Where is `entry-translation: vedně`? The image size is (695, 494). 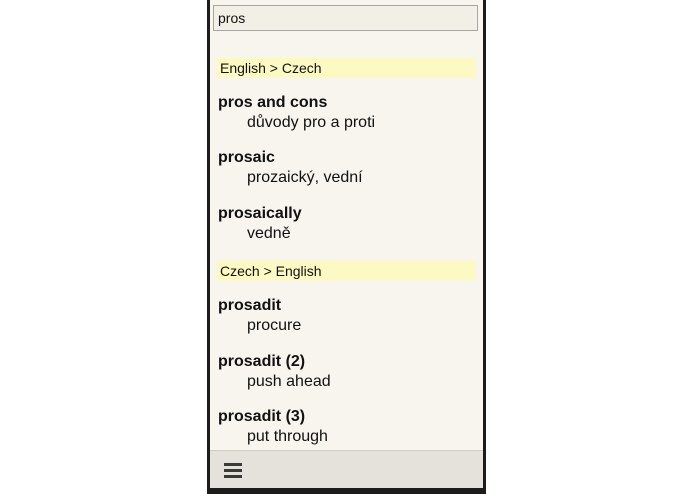 entry-translation: vedně is located at coordinates (269, 233).